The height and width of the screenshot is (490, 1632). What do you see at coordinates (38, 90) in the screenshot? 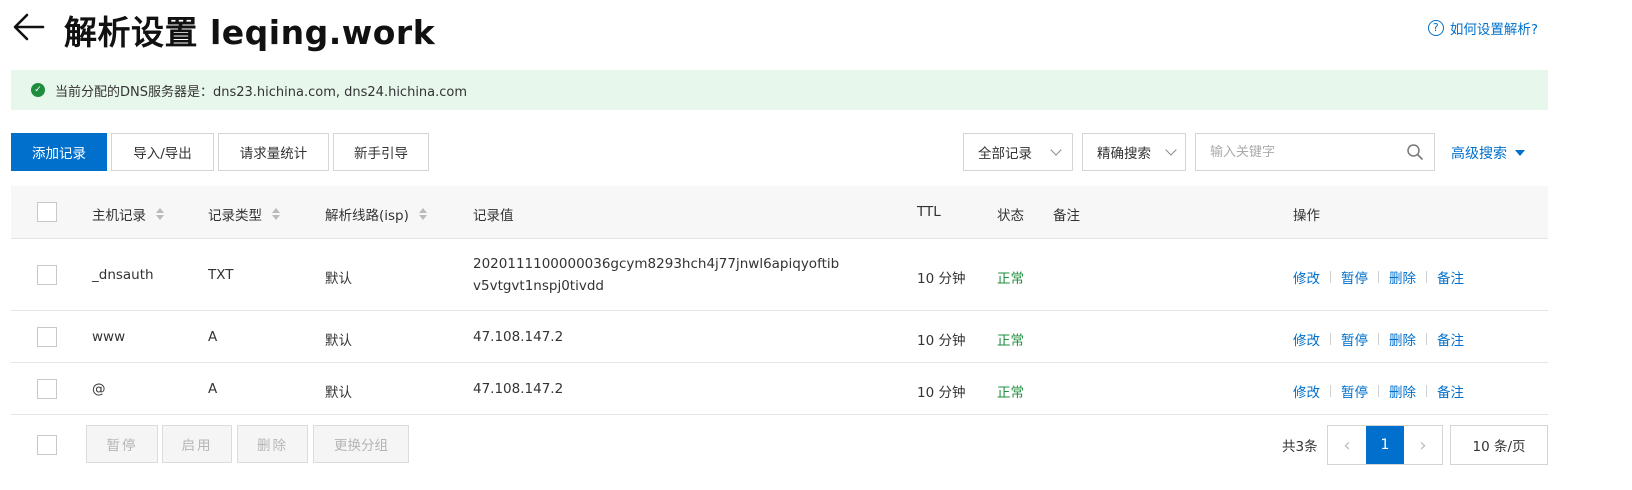
I see `check-circle-icon: ✓` at bounding box center [38, 90].